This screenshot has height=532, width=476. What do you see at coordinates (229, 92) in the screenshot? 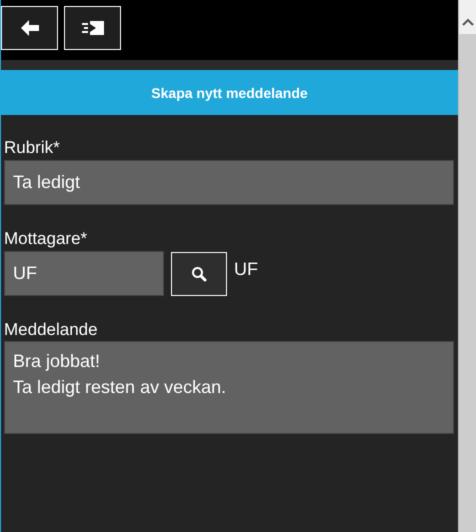
I see `page-title: Skapa nytt meddelande` at bounding box center [229, 92].